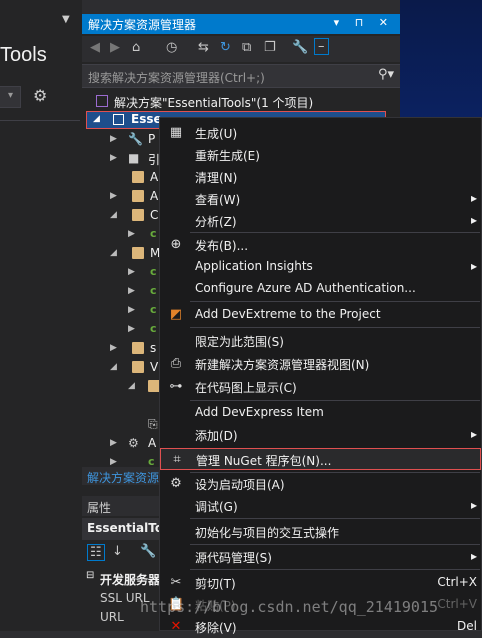 This screenshot has width=482, height=638. Describe the element at coordinates (282, 365) in the screenshot. I see `menu-item-label: 新建解决方案资源管理器视图(N)` at that location.